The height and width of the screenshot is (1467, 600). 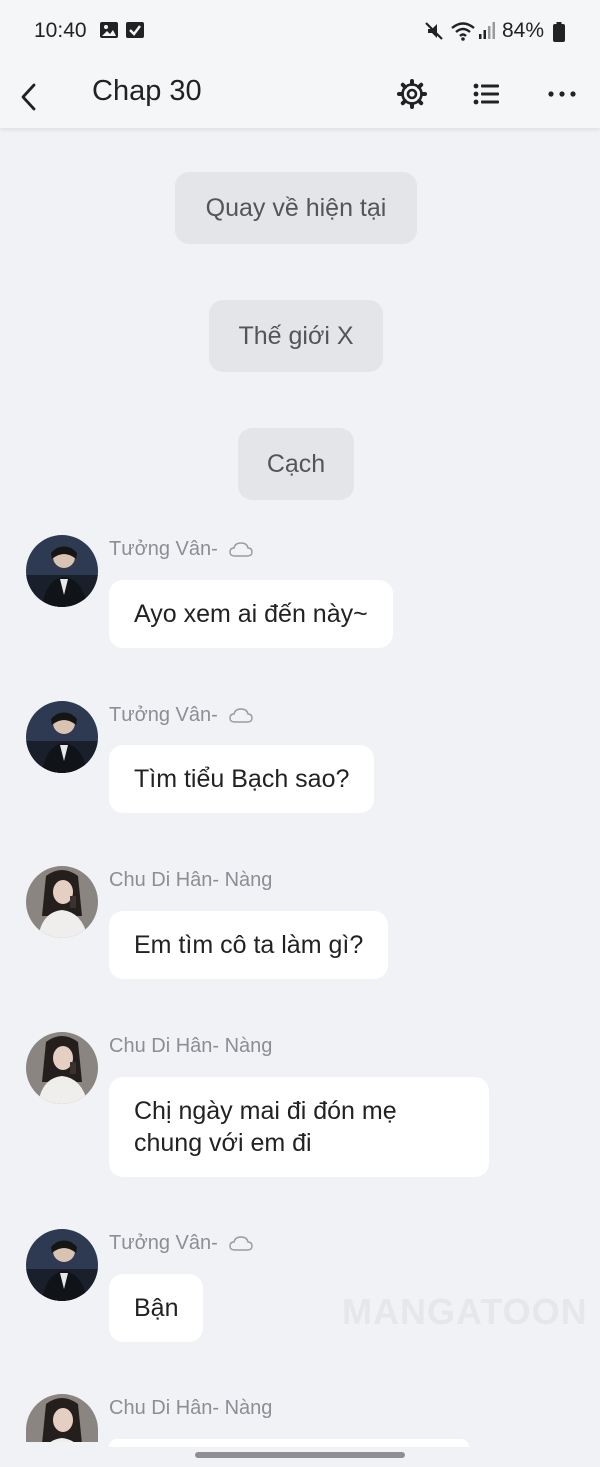 I want to click on gear-icon, so click(x=412, y=94).